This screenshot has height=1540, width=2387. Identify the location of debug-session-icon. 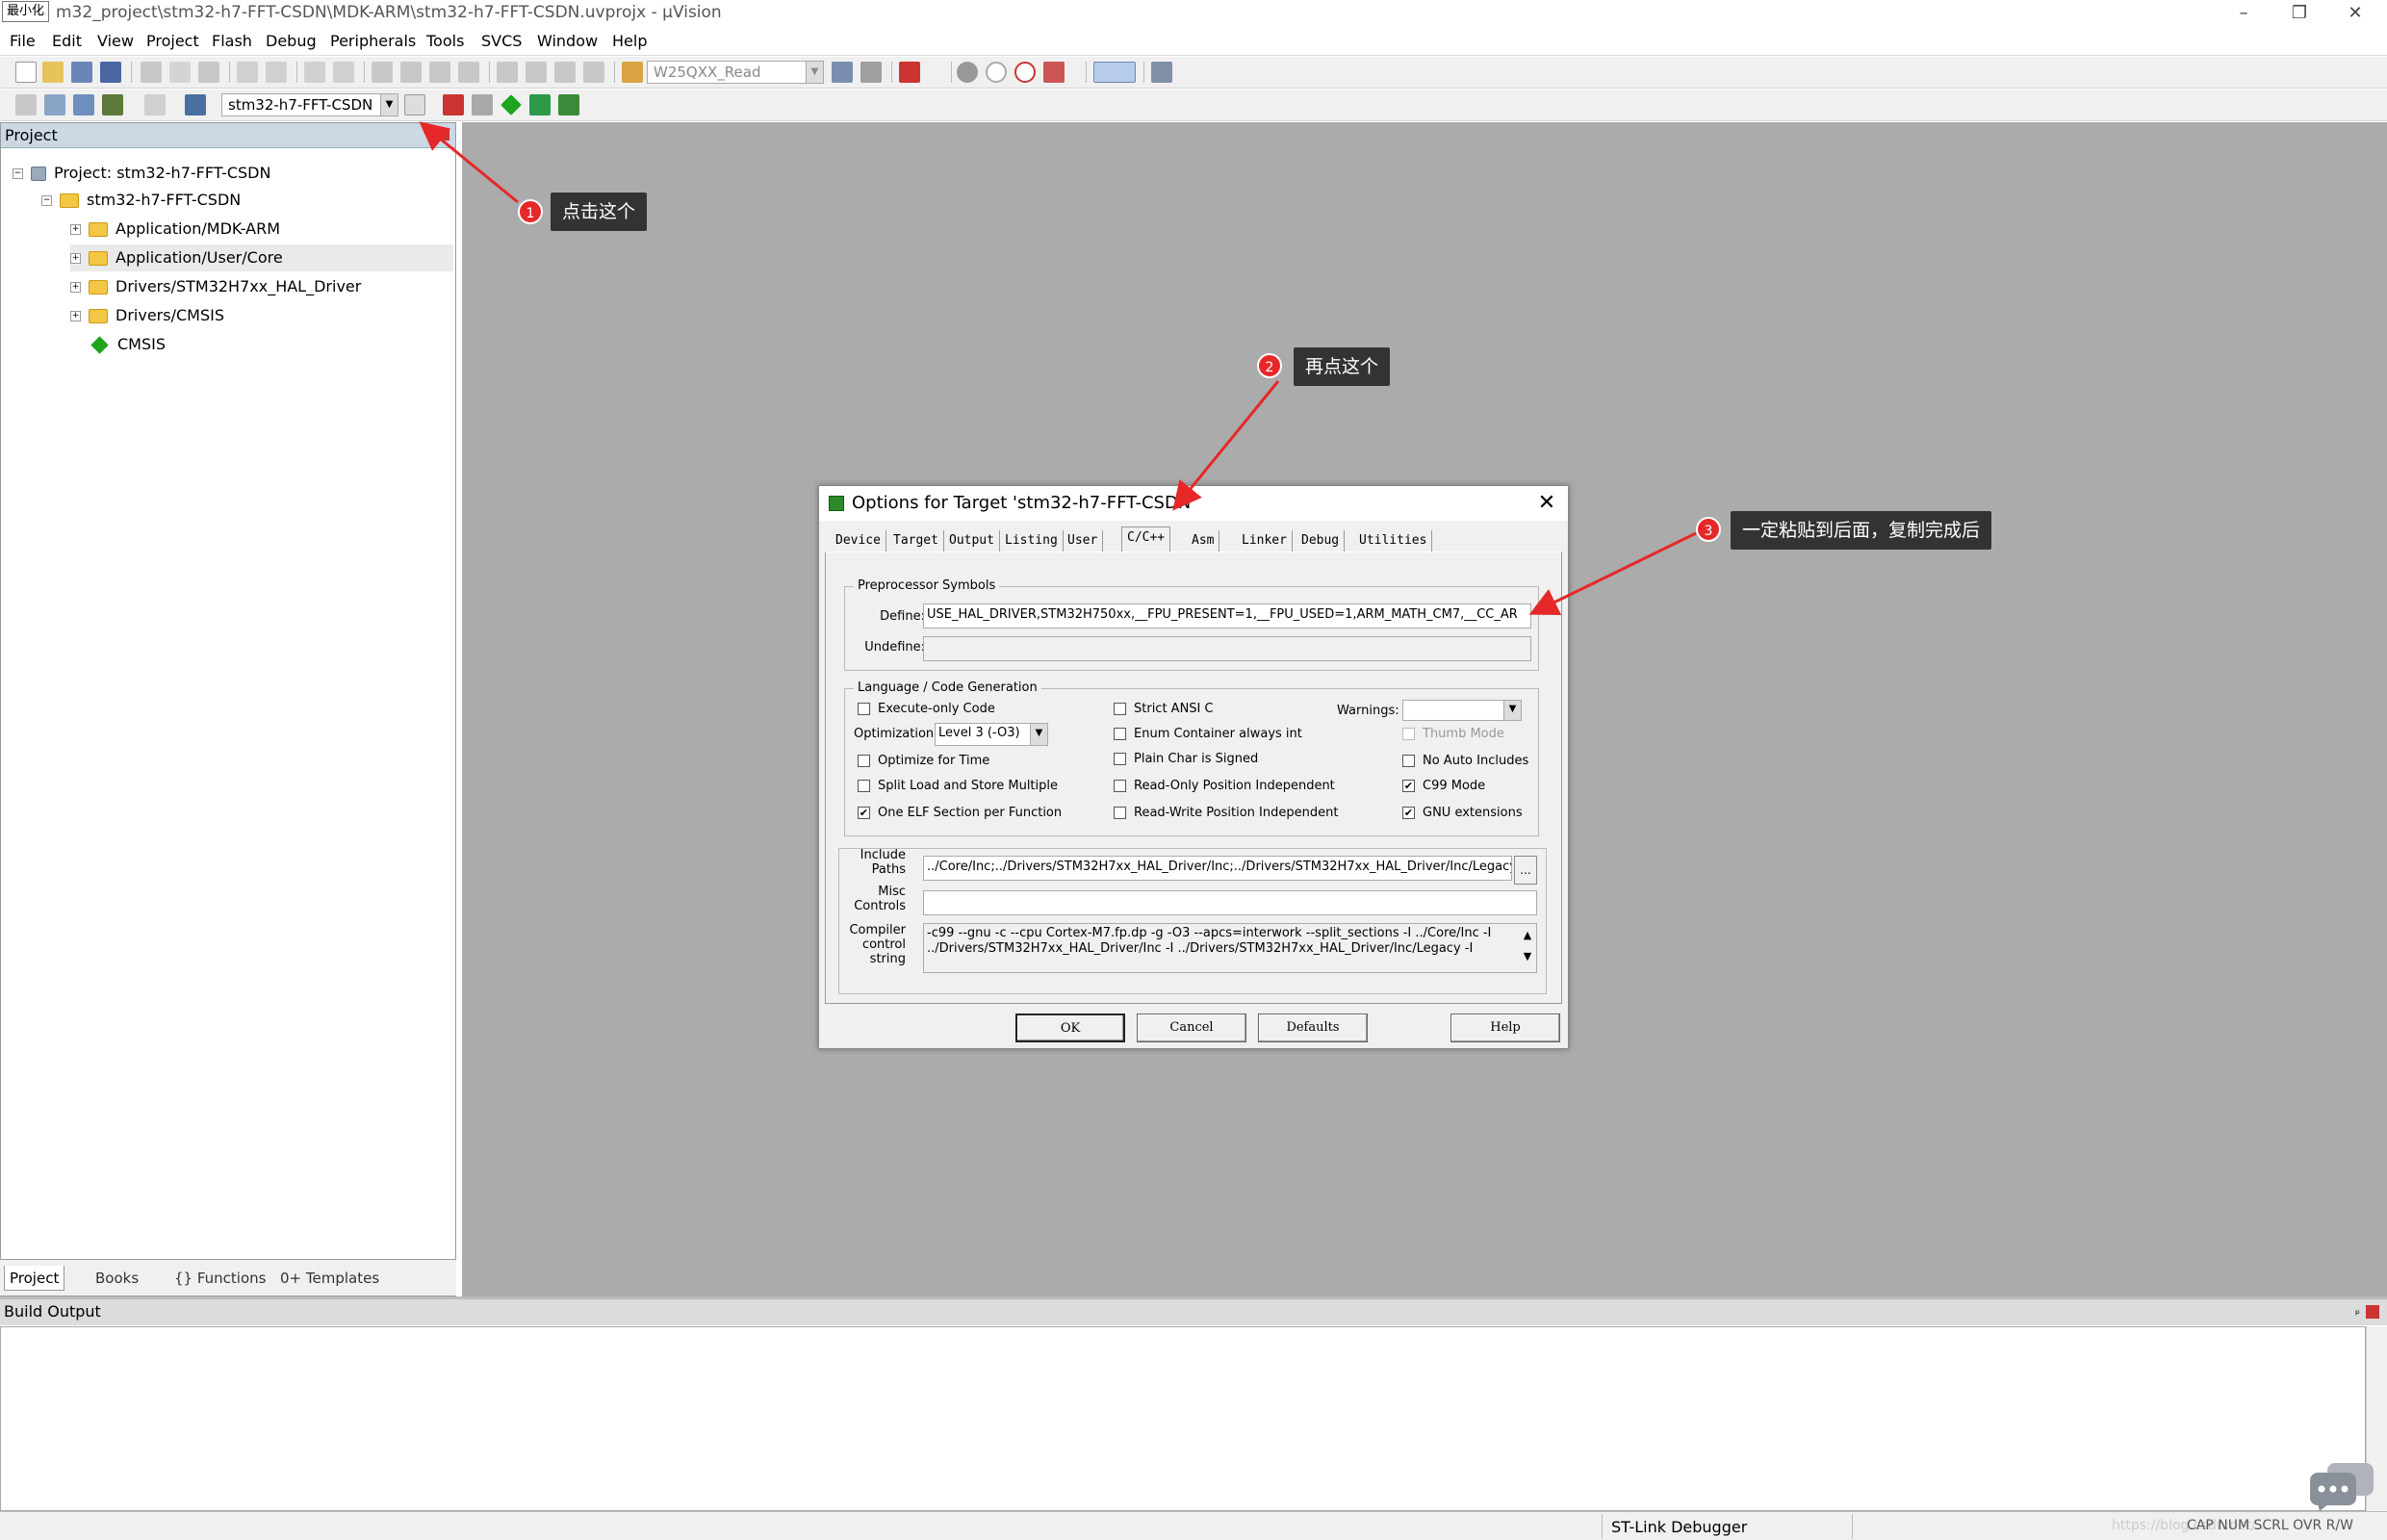
(909, 72).